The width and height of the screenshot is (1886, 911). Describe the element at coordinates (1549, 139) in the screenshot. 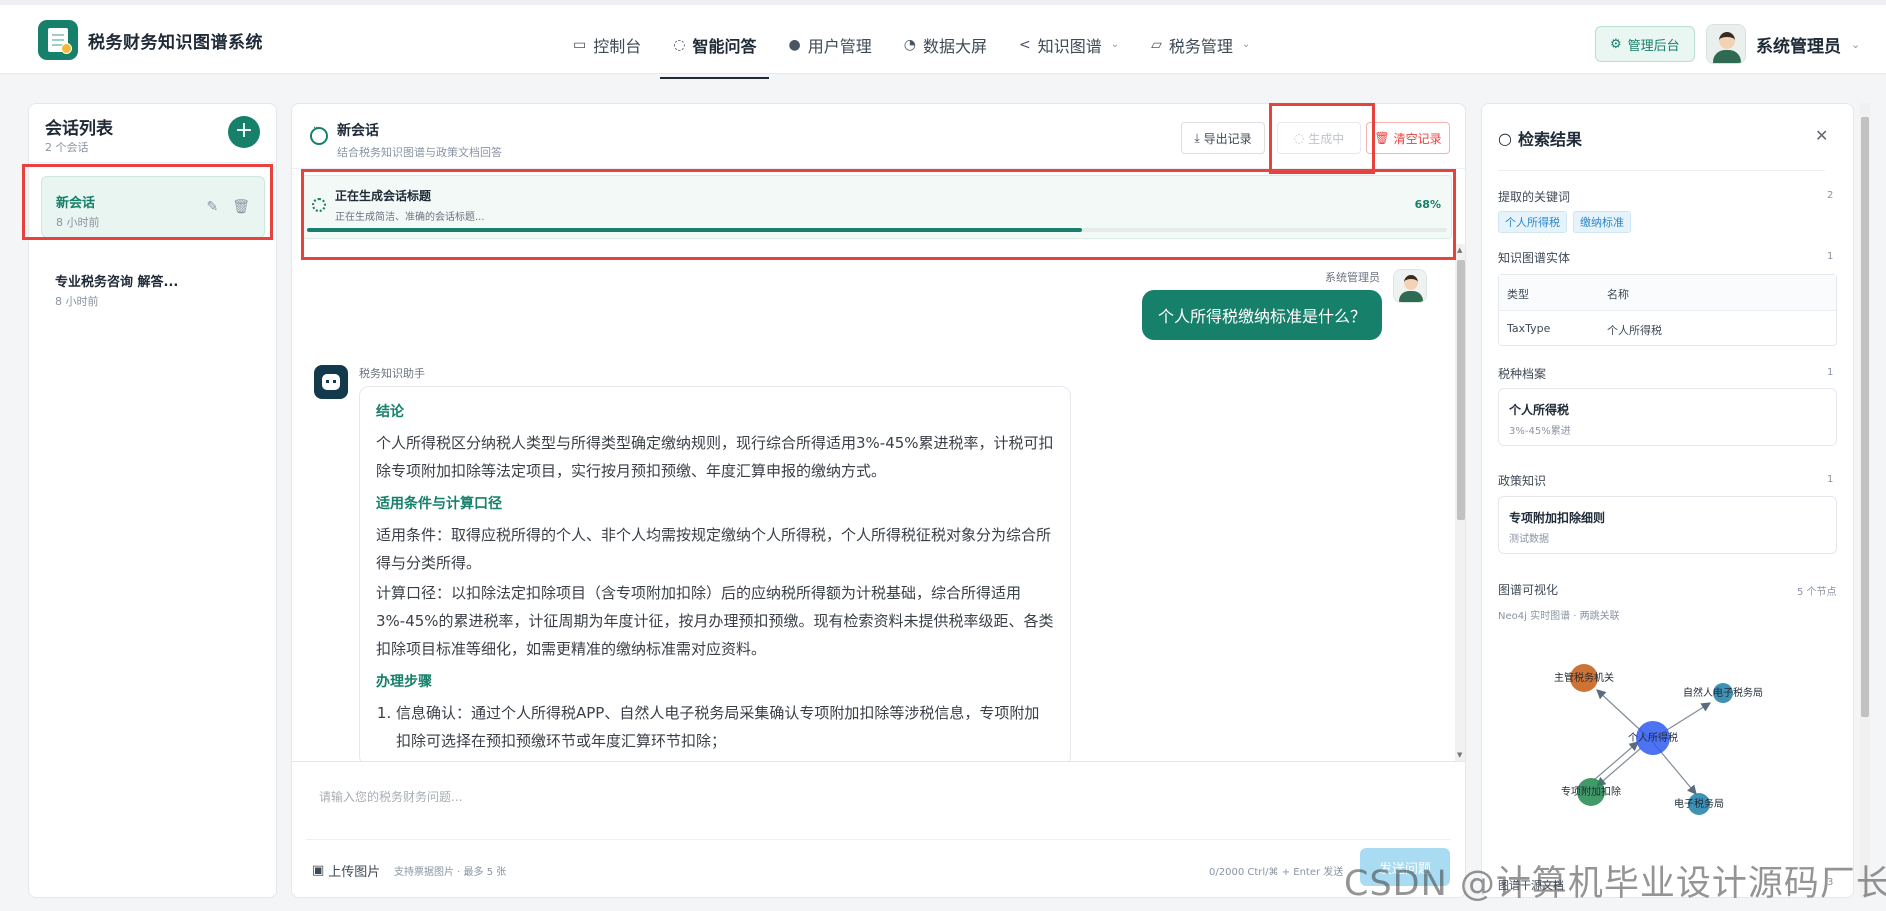

I see `search-title-text: 检索结果` at that location.